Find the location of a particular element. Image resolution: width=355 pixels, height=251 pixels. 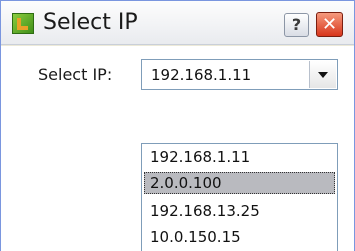

close-button: ✕ is located at coordinates (329, 24).